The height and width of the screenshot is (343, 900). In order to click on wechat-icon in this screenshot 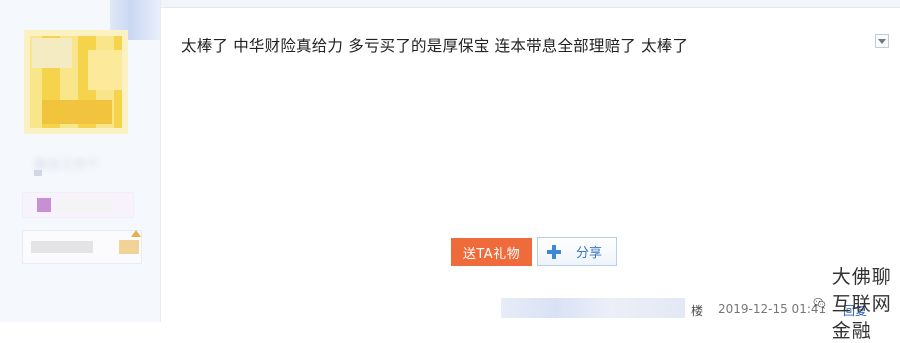, I will do `click(819, 303)`.